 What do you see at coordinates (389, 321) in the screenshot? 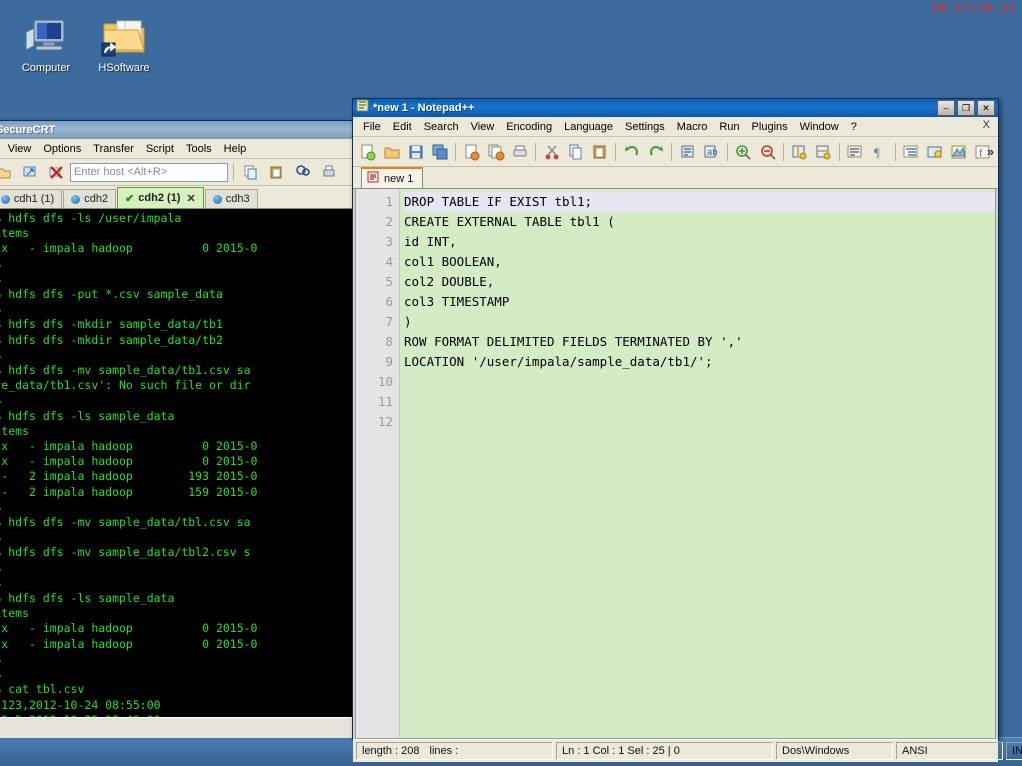
I see `line-number: 7` at bounding box center [389, 321].